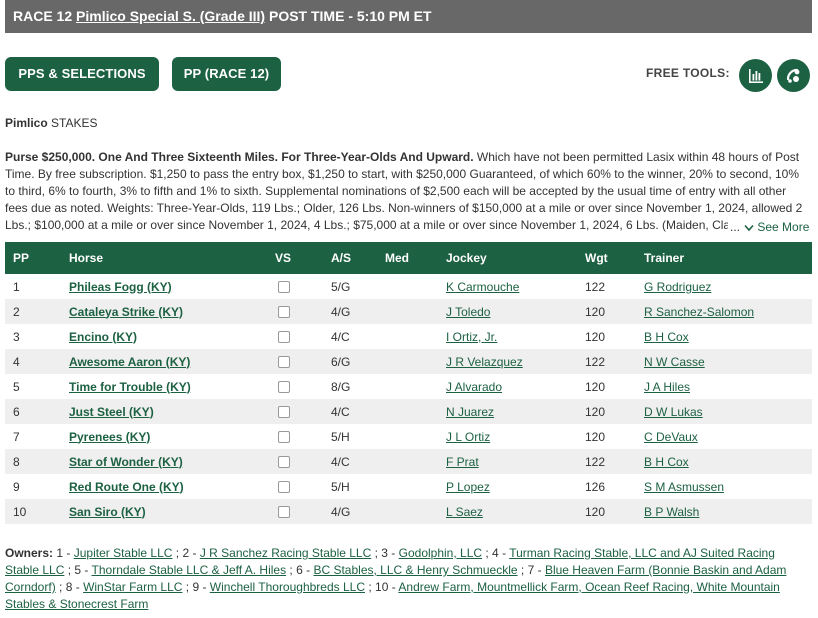 The width and height of the screenshot is (818, 618). What do you see at coordinates (595, 486) in the screenshot?
I see `weight: 126` at bounding box center [595, 486].